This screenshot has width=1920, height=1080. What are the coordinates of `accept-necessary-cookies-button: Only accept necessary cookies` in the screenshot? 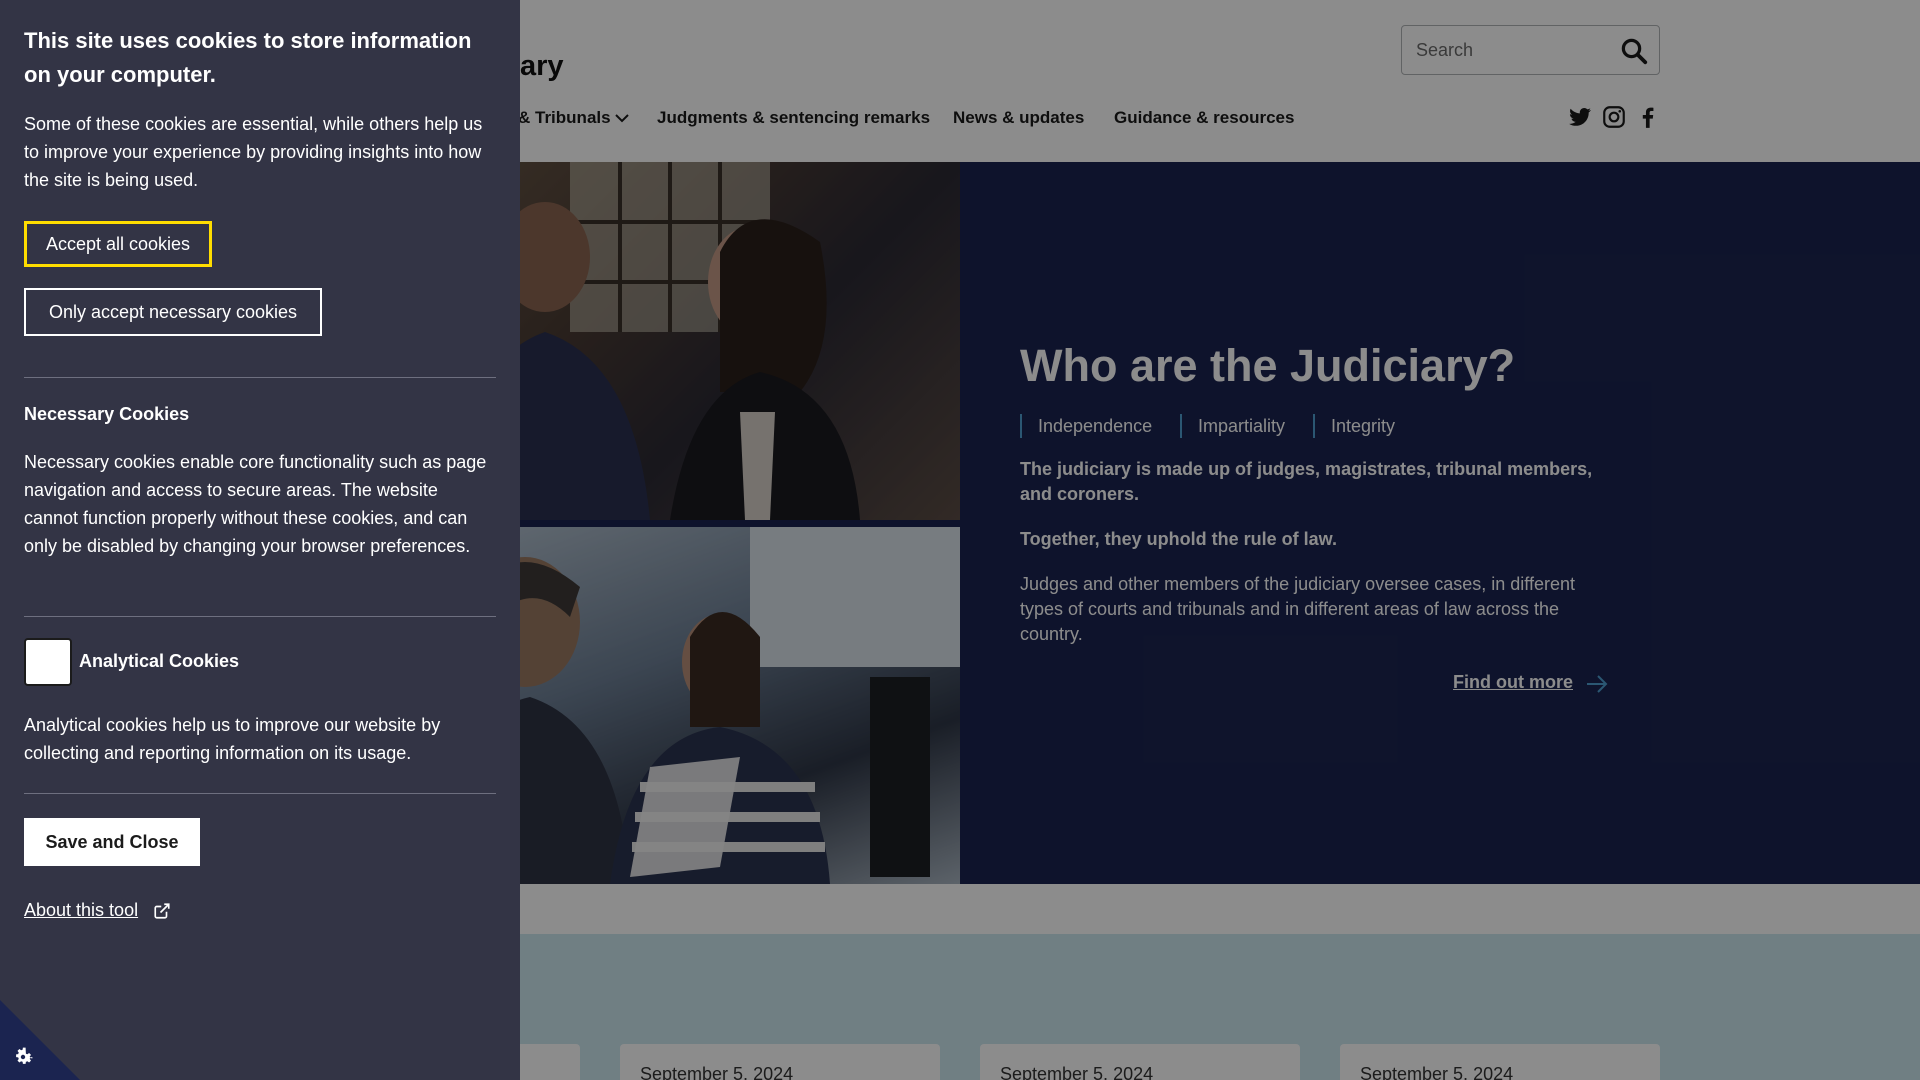 It's located at (173, 312).